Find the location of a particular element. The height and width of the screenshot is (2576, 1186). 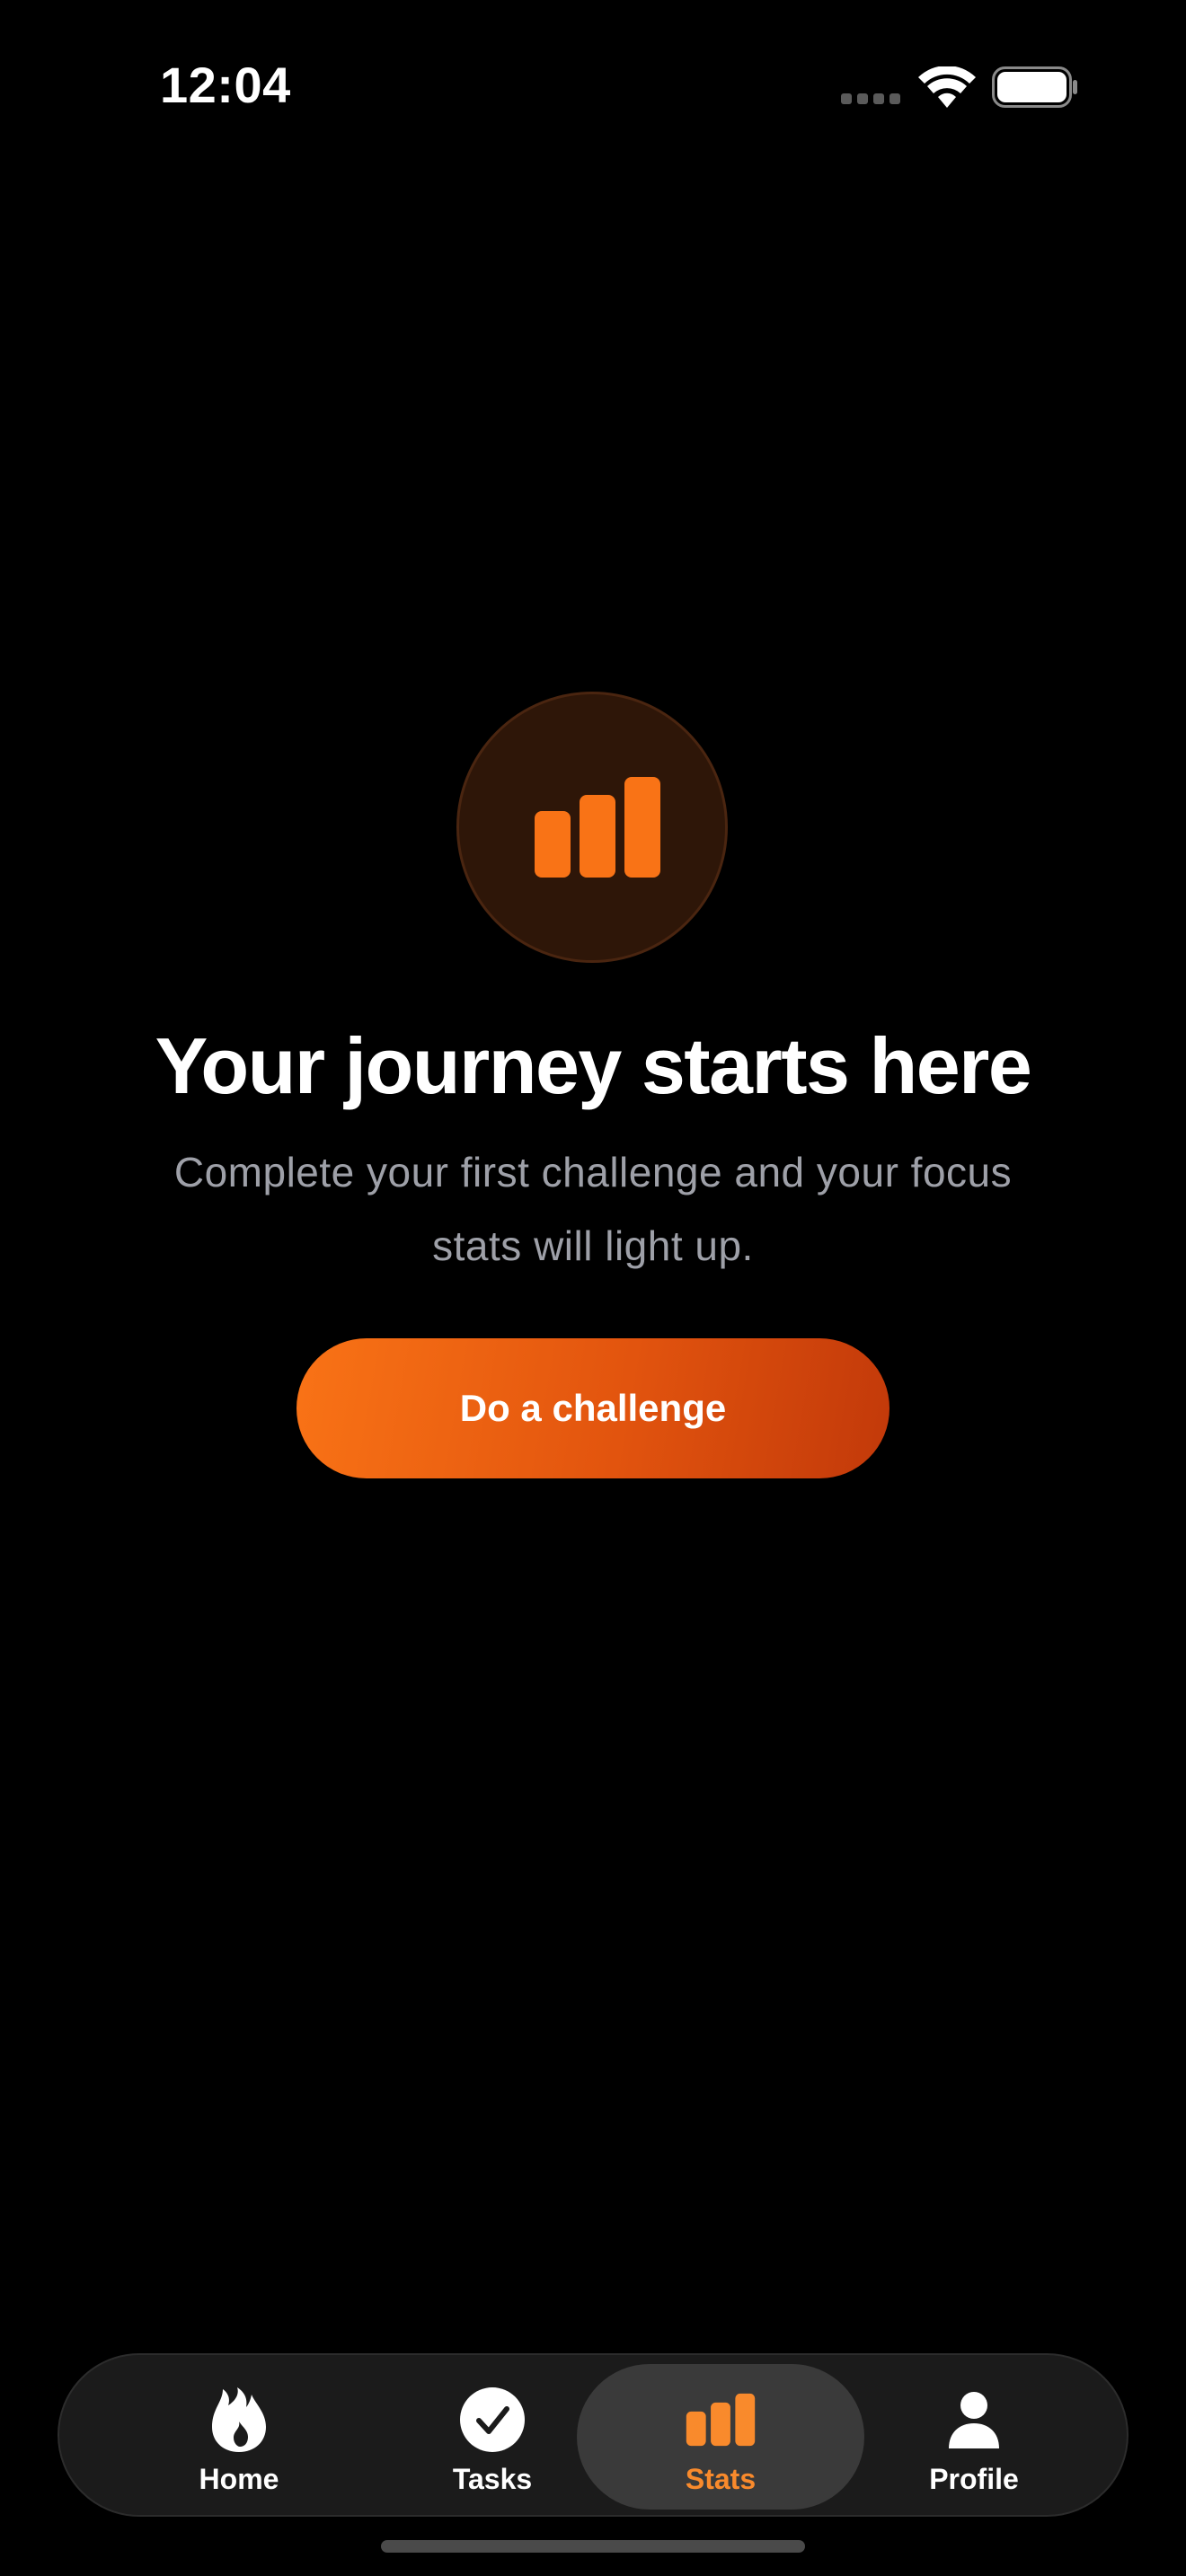

status-time: 12:04 is located at coordinates (225, 85).